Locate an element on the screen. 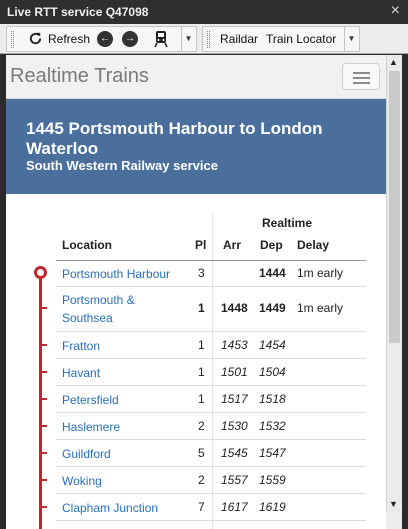 This screenshot has width=408, height=529. table-row: Petersfield 1 1517 1518 is located at coordinates (211, 399).